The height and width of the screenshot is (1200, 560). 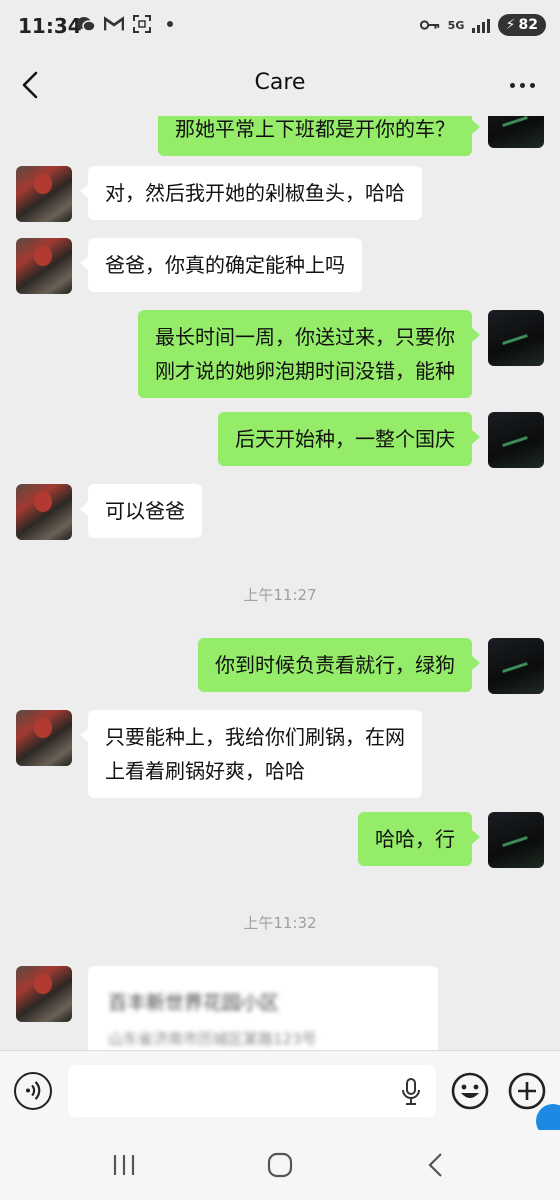 What do you see at coordinates (280, 595) in the screenshot?
I see `timestamp: 上午11:27` at bounding box center [280, 595].